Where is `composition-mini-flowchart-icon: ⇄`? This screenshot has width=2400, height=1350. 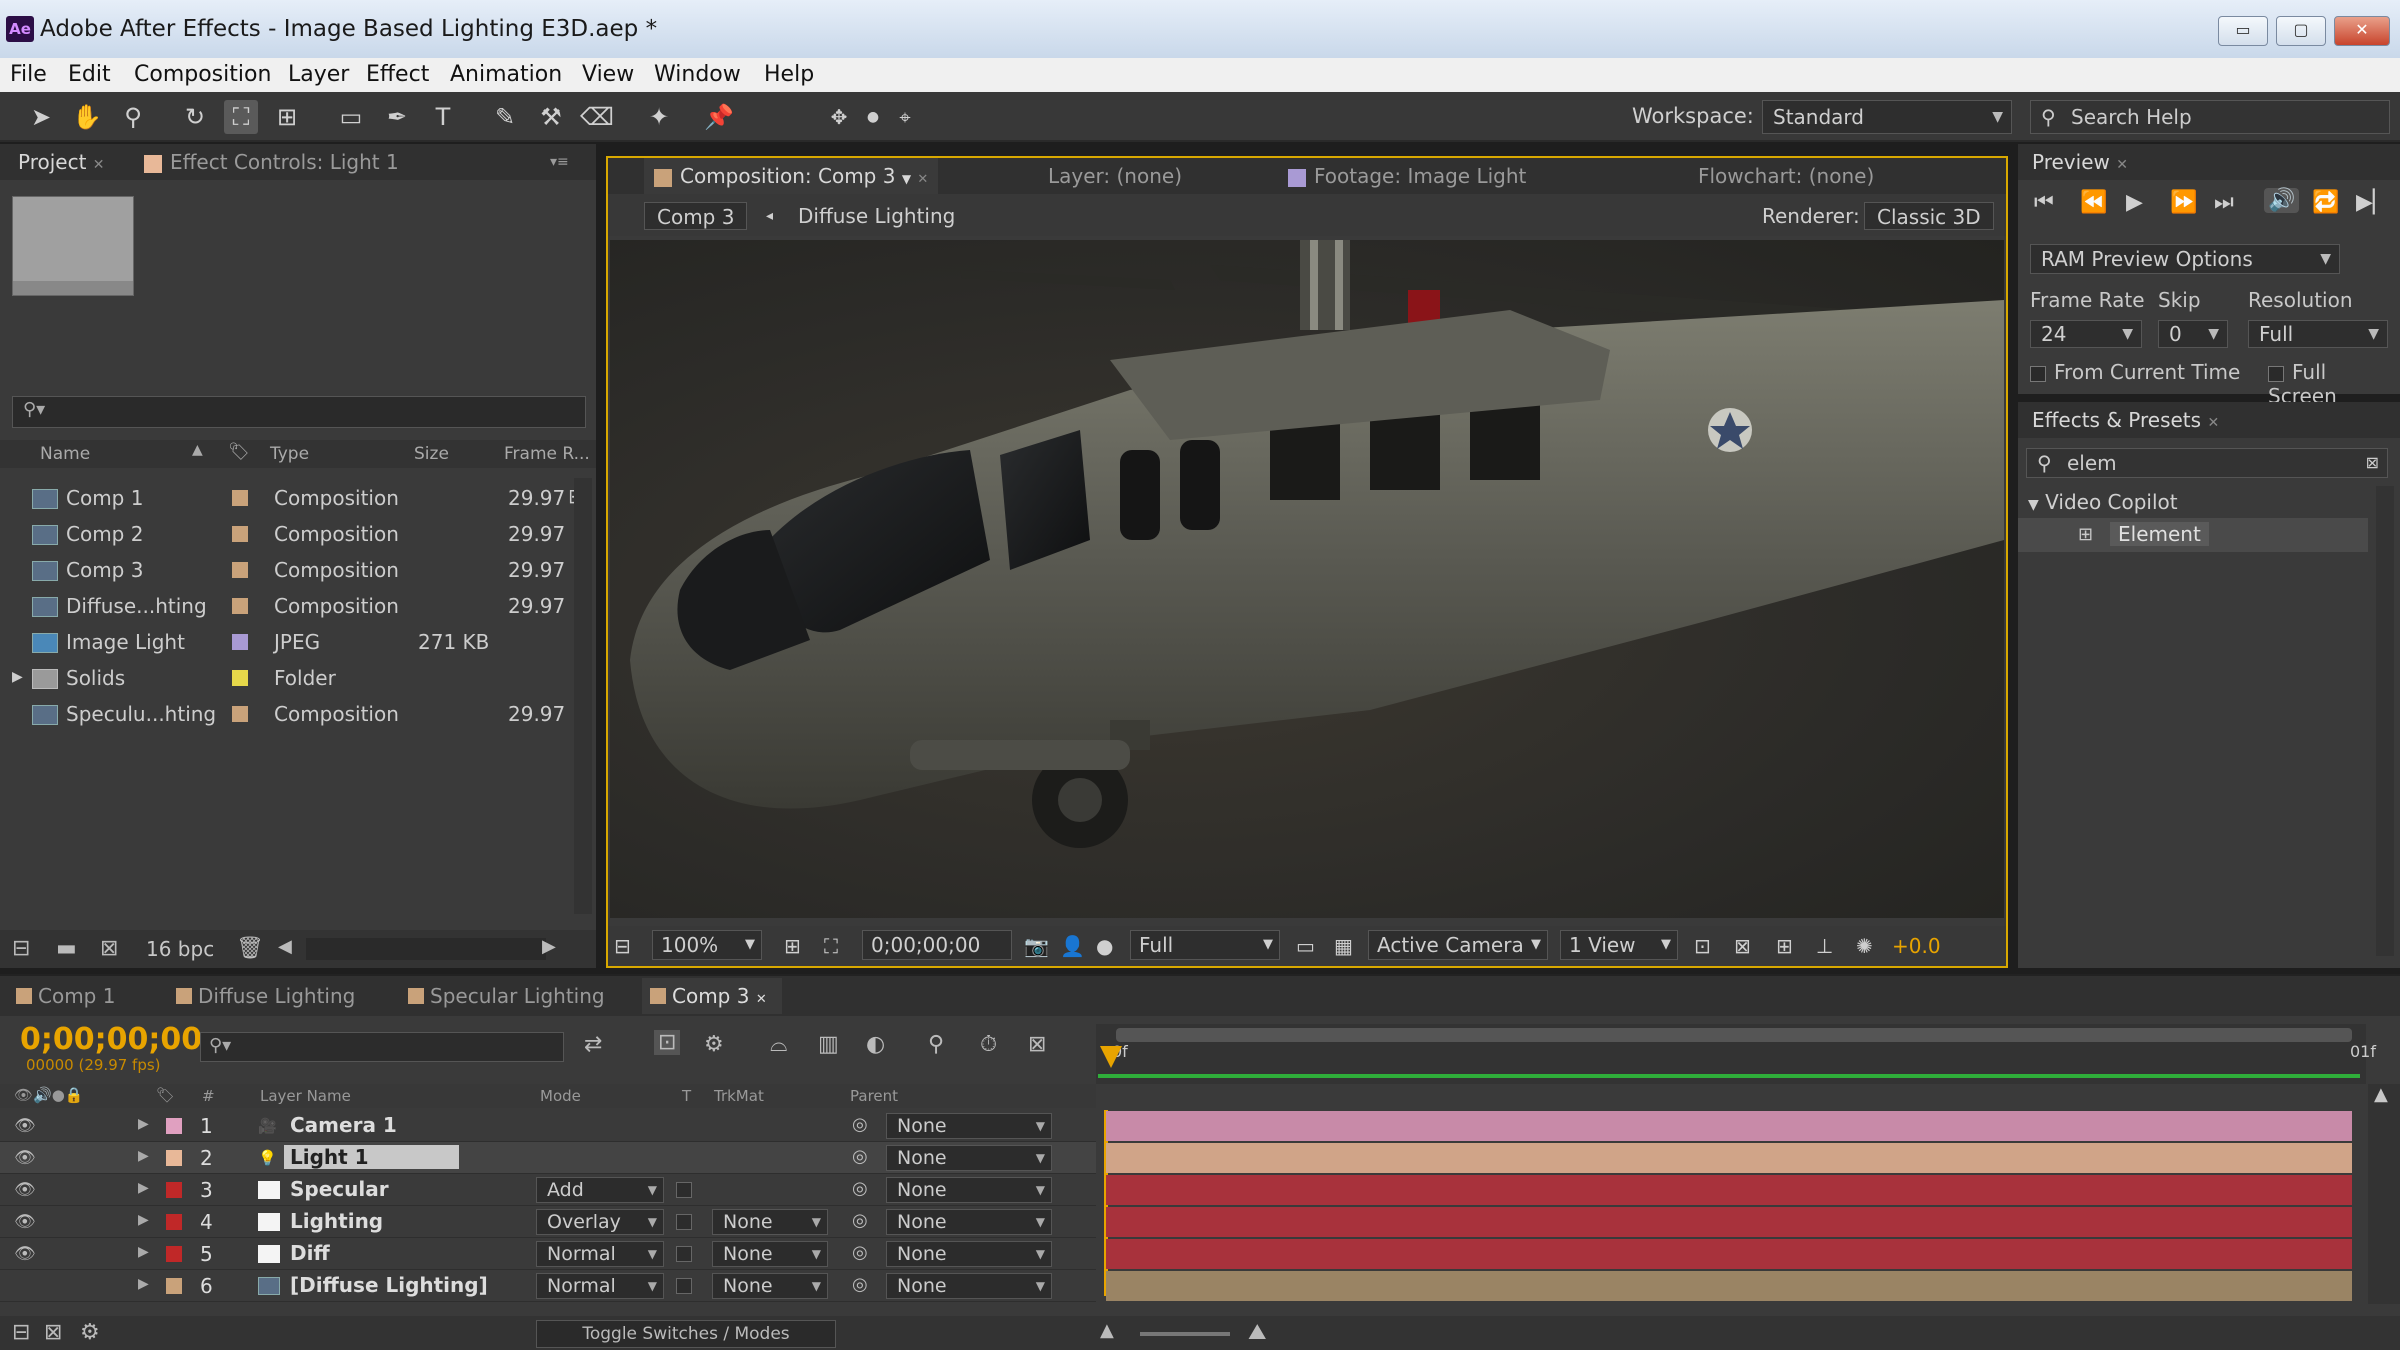
composition-mini-flowchart-icon: ⇄ is located at coordinates (593, 1044).